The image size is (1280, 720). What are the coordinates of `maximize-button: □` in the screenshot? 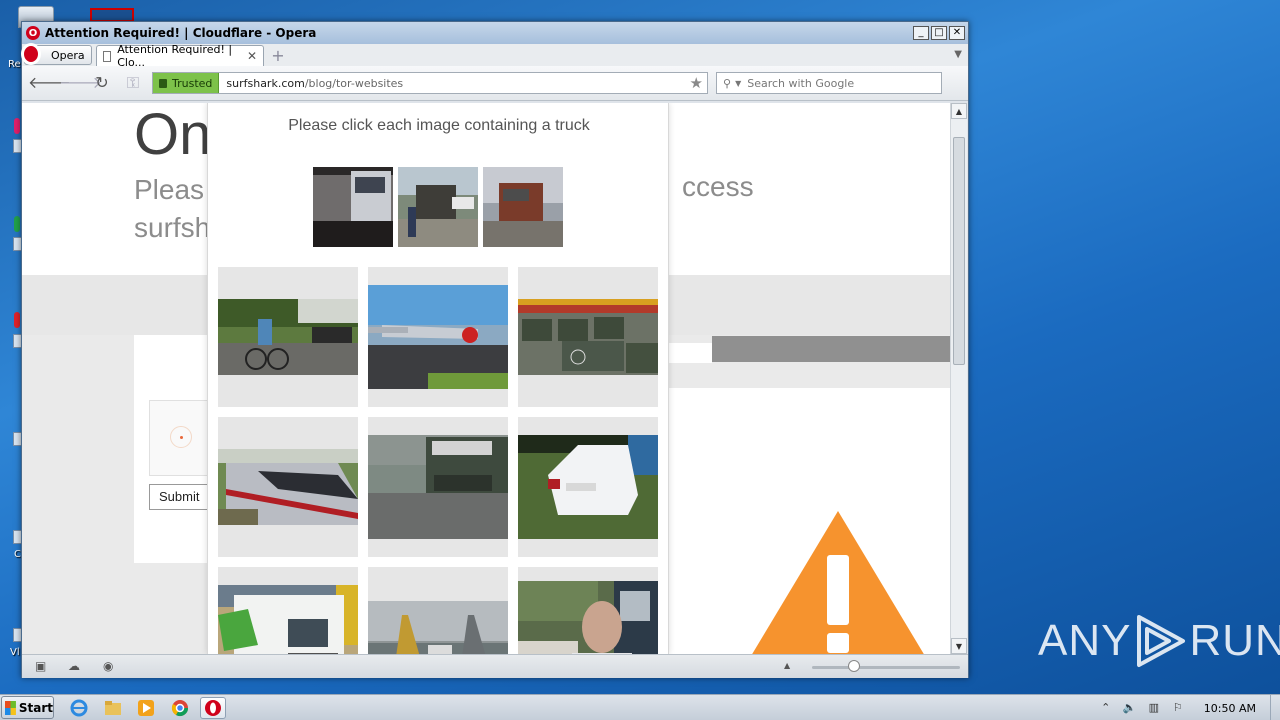 It's located at (939, 33).